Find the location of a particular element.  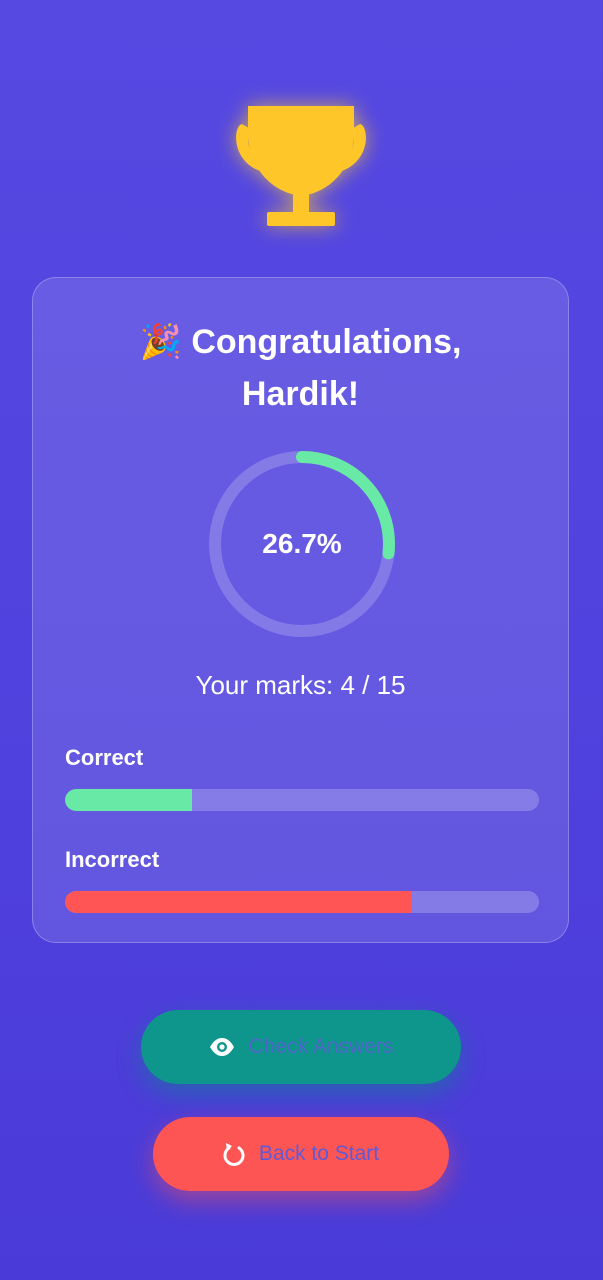

incorrect-label: Incorrect is located at coordinates (112, 859).